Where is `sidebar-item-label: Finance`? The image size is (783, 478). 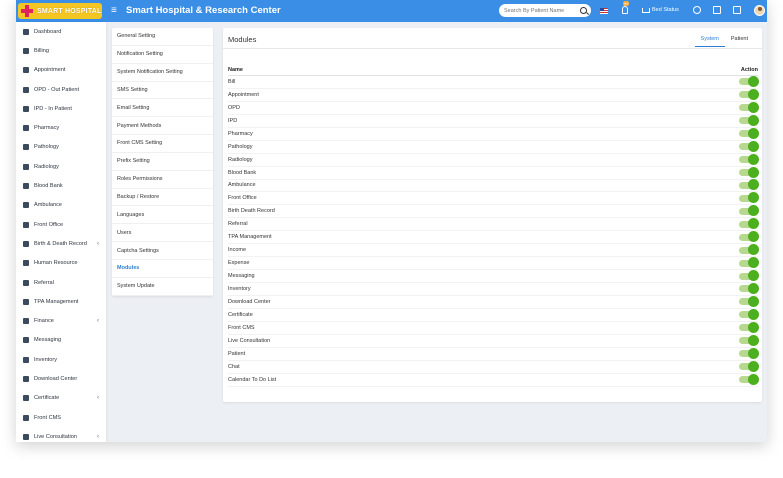 sidebar-item-label: Finance is located at coordinates (44, 321).